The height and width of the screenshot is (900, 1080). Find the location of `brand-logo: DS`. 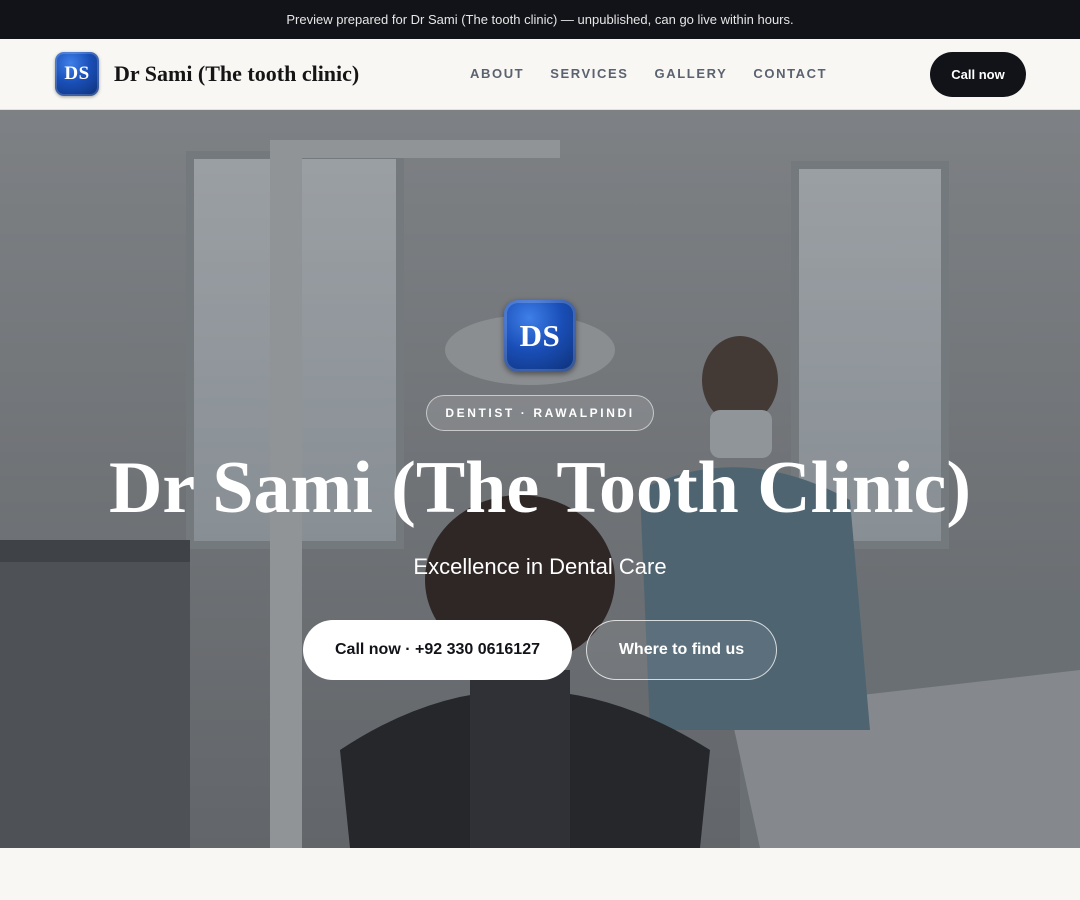

brand-logo: DS is located at coordinates (77, 74).